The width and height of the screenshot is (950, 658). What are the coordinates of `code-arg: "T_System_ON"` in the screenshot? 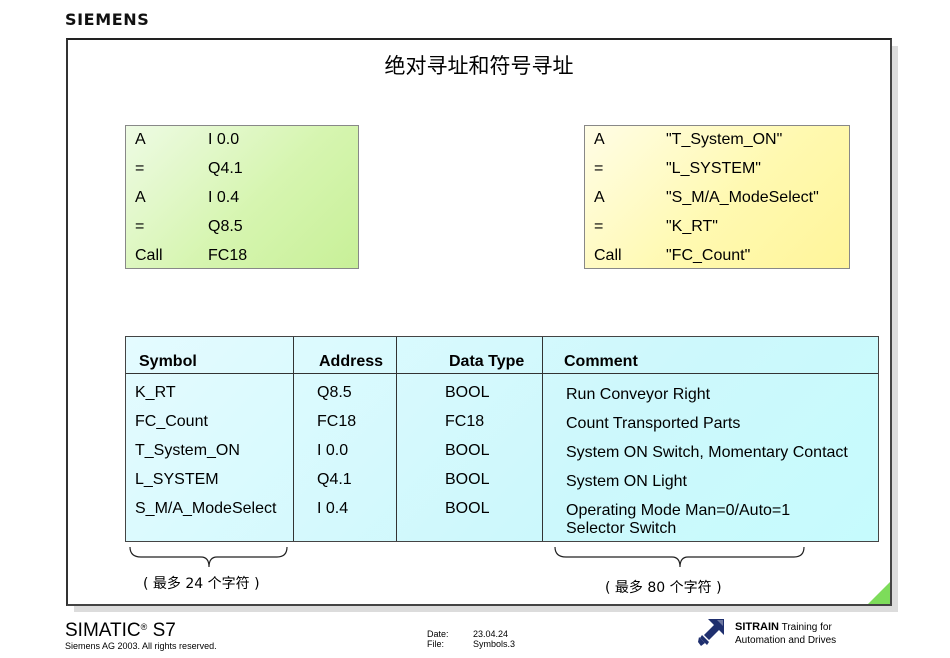 It's located at (724, 139).